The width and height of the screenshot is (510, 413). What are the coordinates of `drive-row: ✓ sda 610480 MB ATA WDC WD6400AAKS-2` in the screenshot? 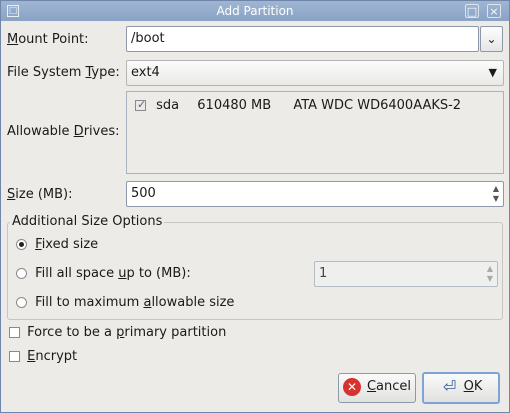 It's located at (298, 105).